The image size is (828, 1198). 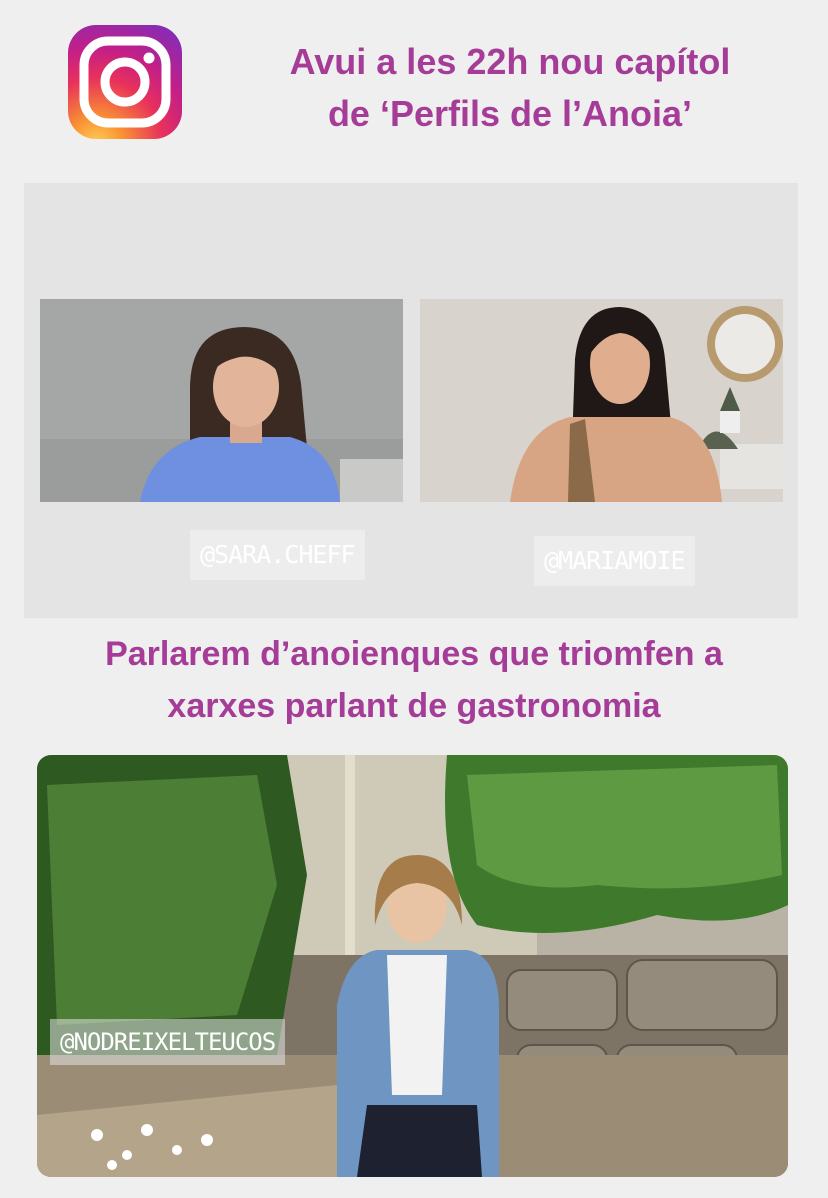 I want to click on headline-line-1: Avui a les 22h nou capítol, so click(x=510, y=61).